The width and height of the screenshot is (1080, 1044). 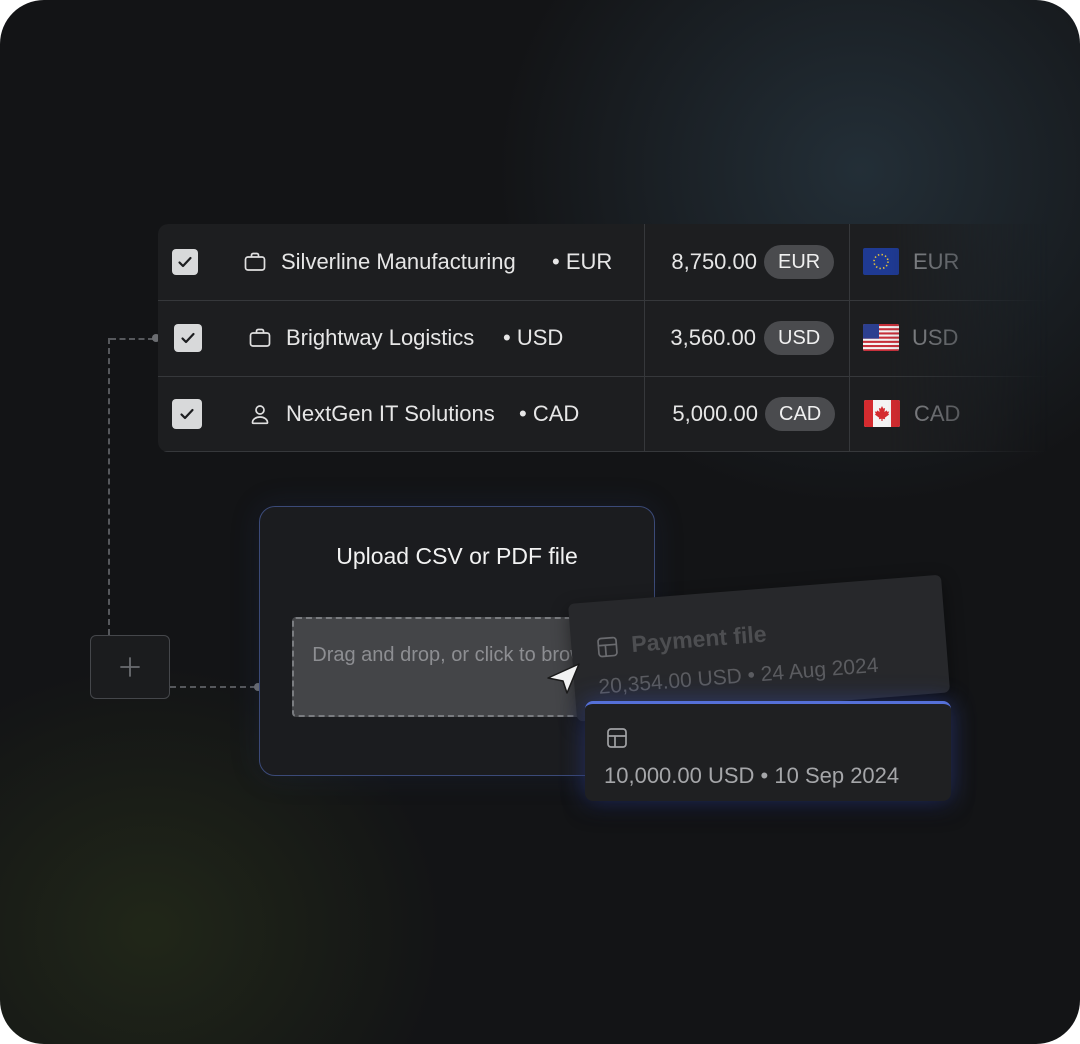 I want to click on person-icon, so click(x=260, y=414).